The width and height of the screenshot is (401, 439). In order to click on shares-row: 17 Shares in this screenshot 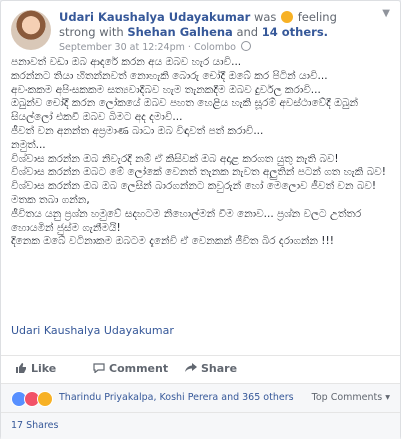, I will do `click(200, 425)`.